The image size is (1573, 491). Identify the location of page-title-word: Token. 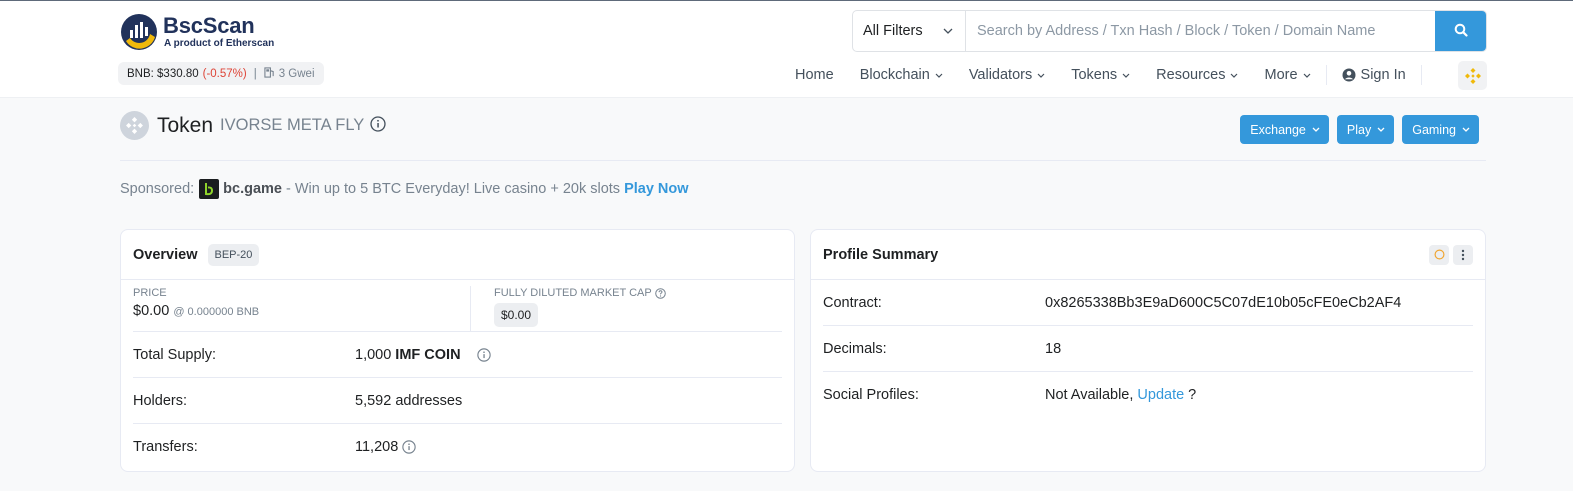
(185, 125).